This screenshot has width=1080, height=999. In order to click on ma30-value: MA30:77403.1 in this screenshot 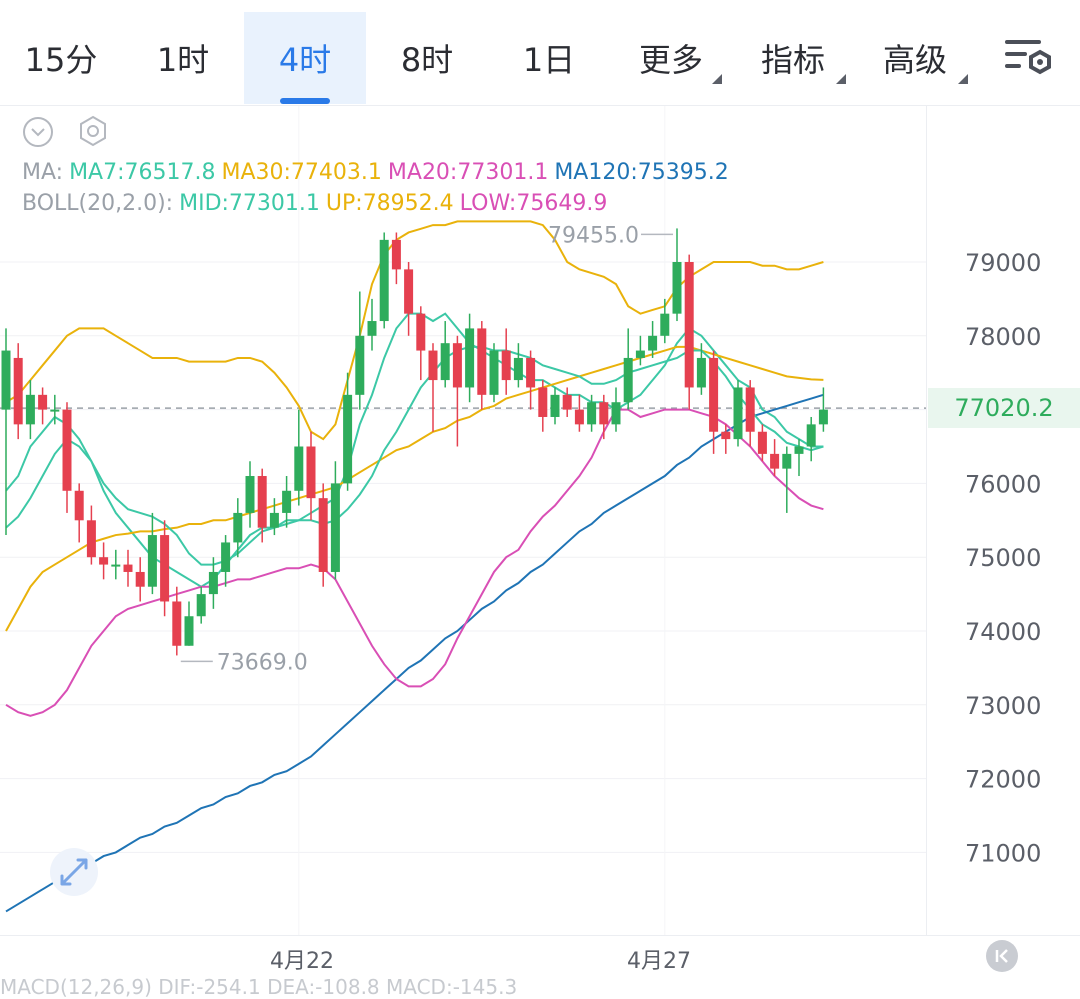, I will do `click(301, 172)`.